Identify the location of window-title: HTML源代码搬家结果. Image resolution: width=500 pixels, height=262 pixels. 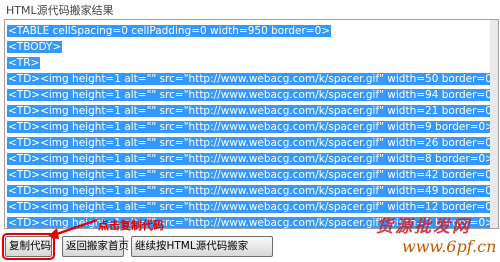
(60, 10).